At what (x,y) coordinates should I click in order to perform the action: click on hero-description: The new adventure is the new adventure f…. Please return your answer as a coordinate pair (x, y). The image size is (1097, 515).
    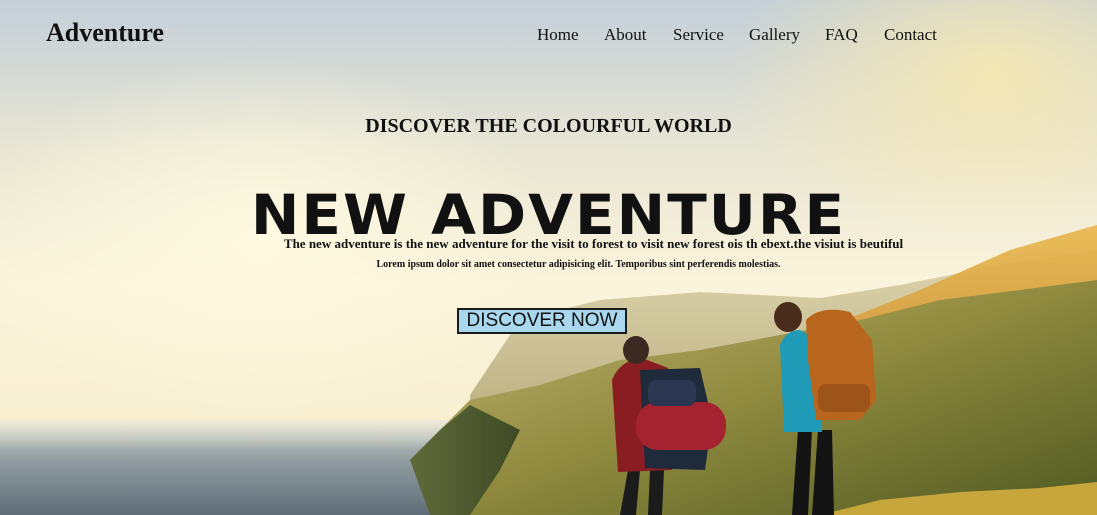
    Looking at the image, I should click on (593, 243).